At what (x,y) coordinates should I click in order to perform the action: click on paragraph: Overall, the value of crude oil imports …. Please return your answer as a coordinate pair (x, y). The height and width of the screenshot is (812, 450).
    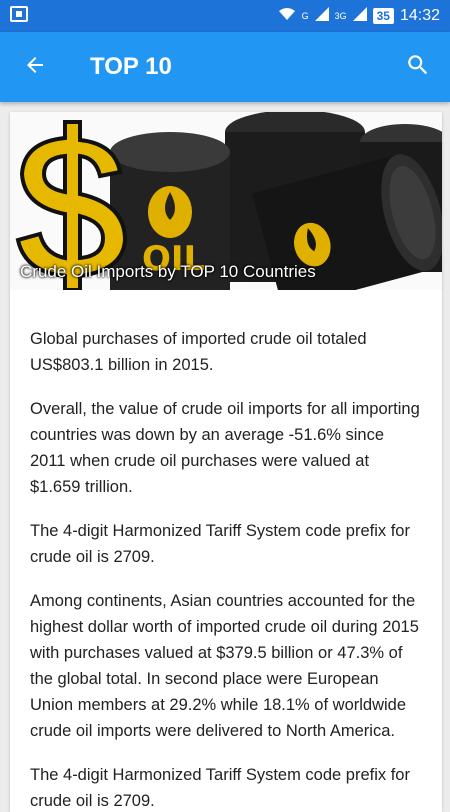
    Looking at the image, I should click on (225, 448).